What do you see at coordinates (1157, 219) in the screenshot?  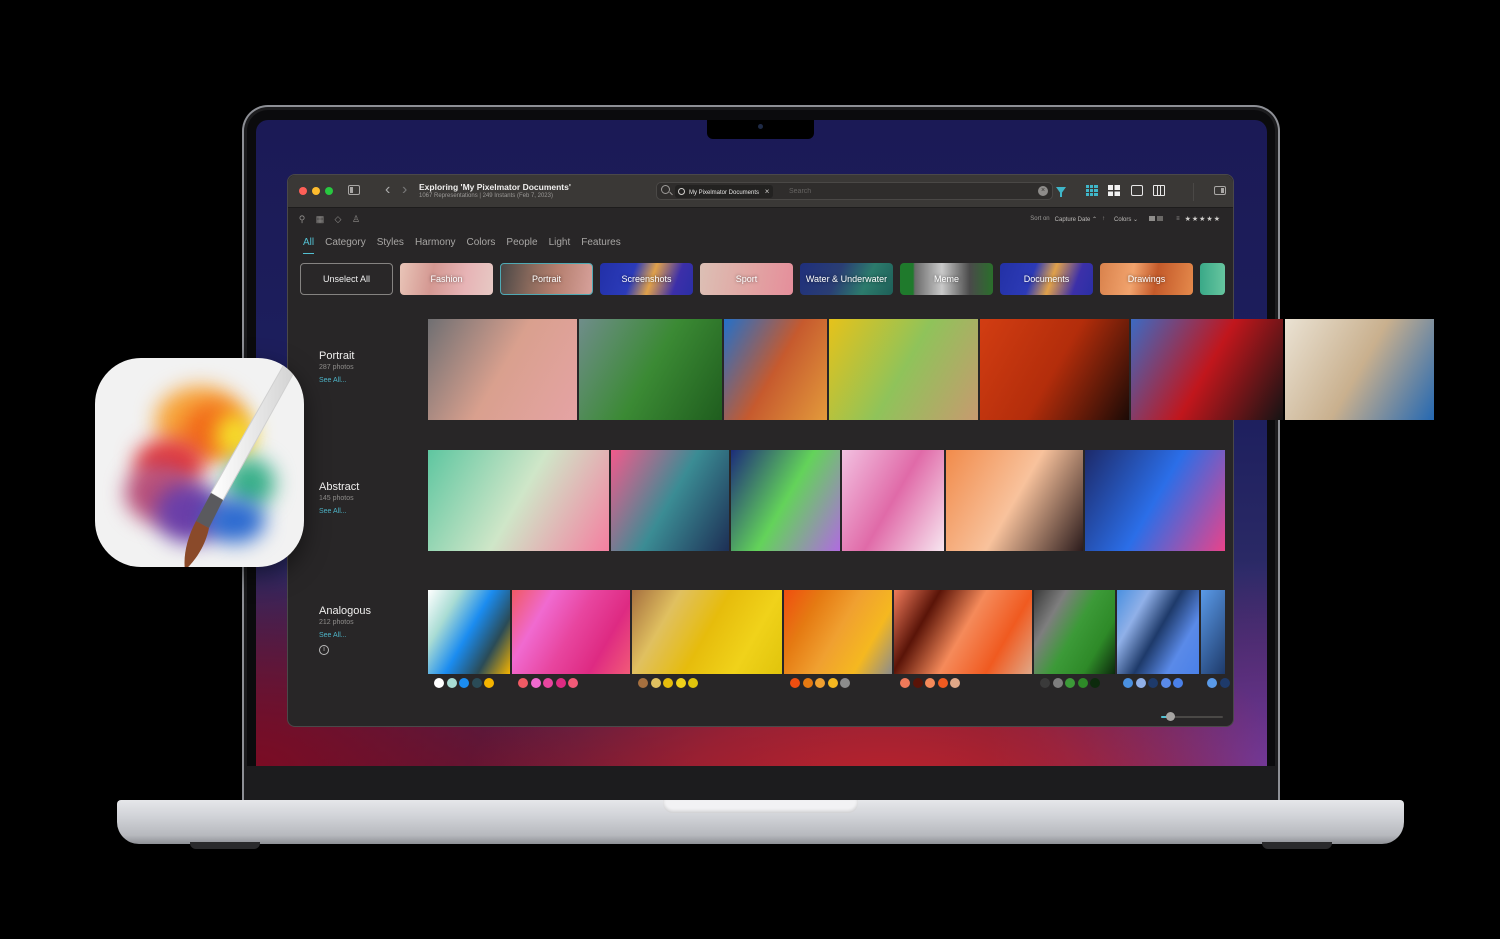 I see `flag-filter` at bounding box center [1157, 219].